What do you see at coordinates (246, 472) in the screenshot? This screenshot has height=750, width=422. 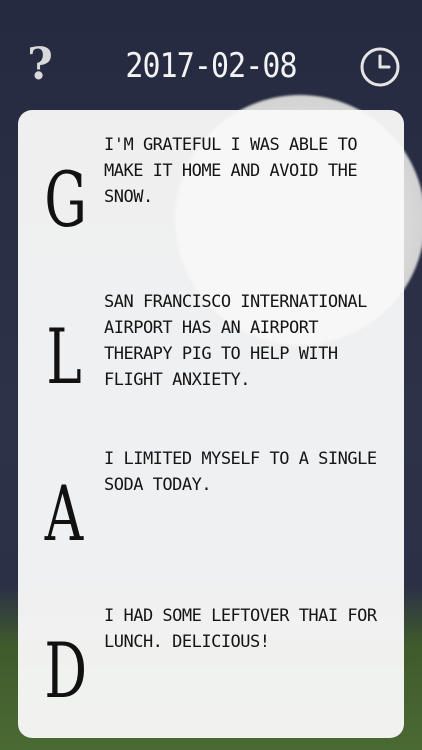 I see `entry-text: I limited myself to a single soda today.` at bounding box center [246, 472].